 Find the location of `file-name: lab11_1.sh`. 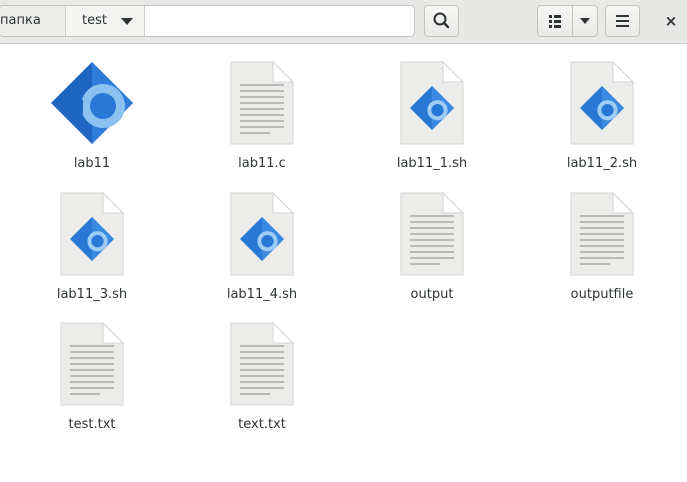

file-name: lab11_1.sh is located at coordinates (432, 163).